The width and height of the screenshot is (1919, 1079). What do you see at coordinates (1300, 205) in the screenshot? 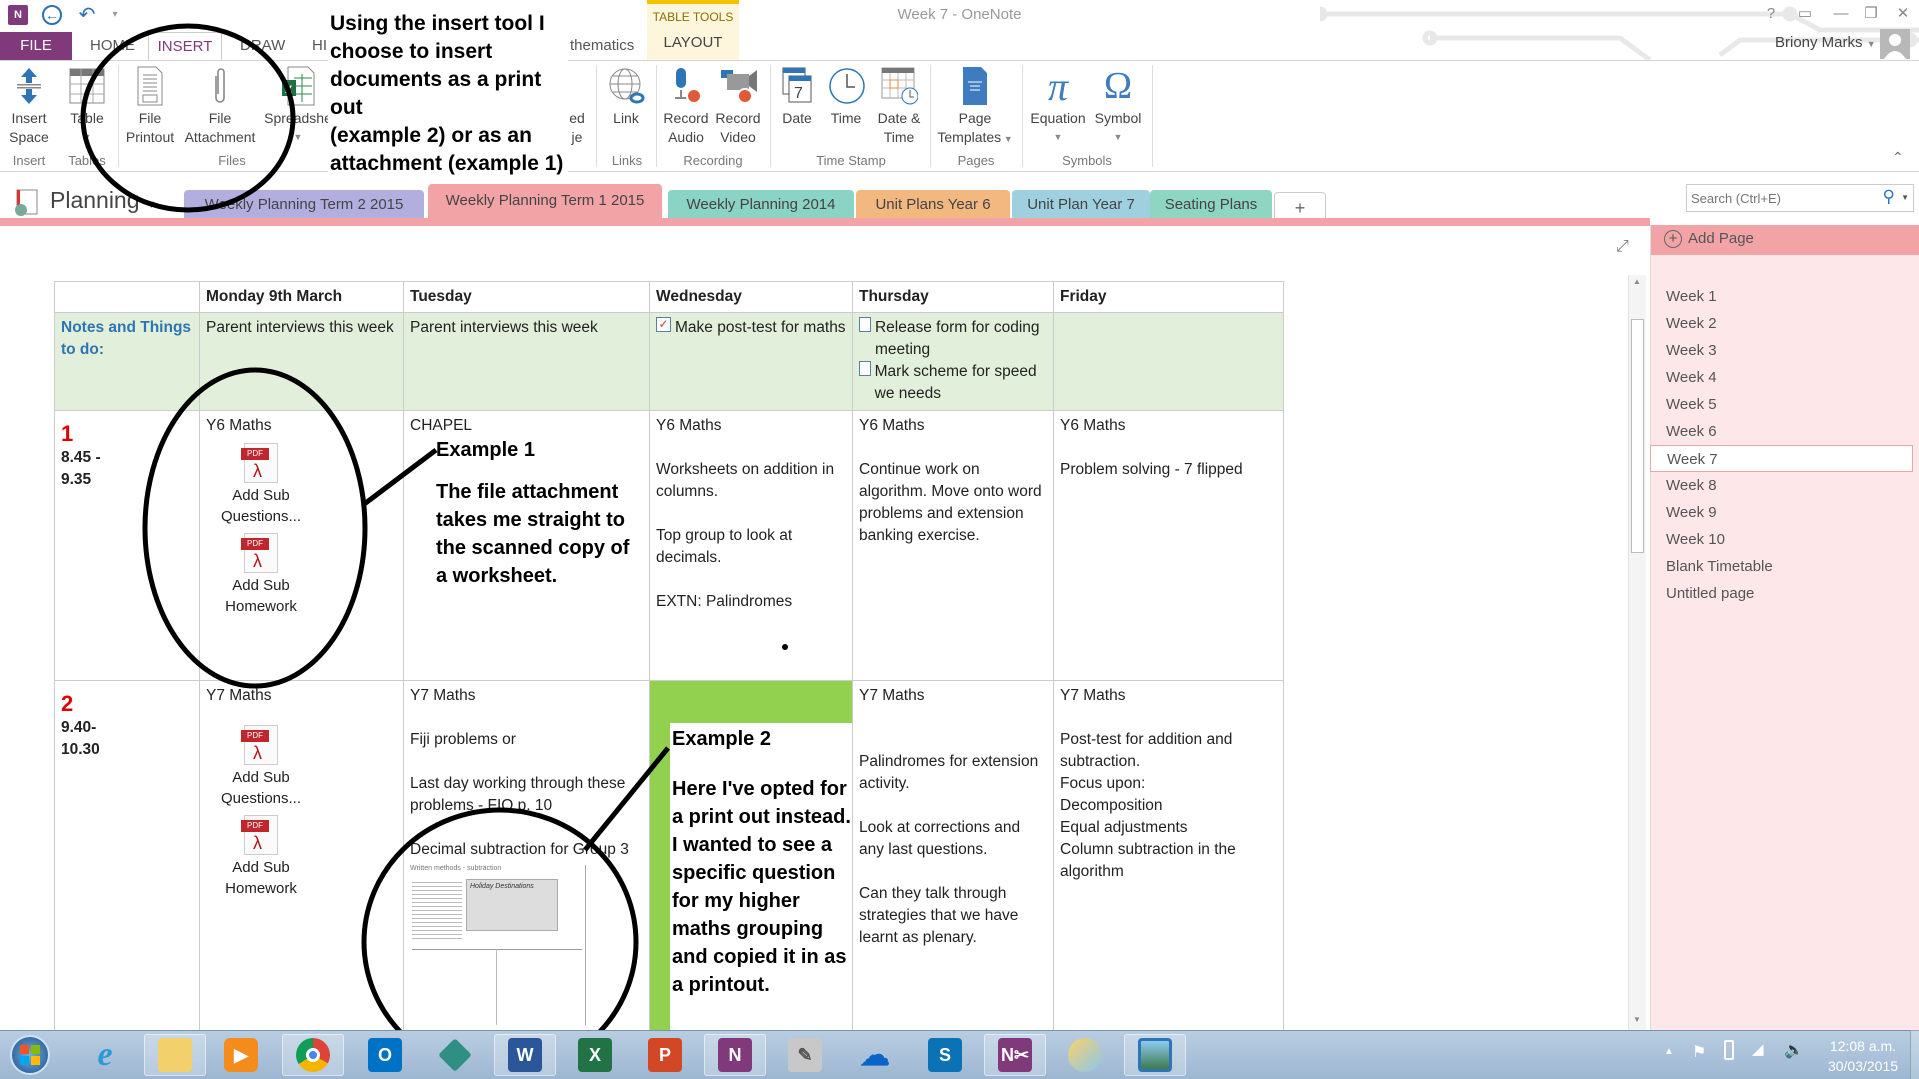
I see `add-section-button: +` at bounding box center [1300, 205].